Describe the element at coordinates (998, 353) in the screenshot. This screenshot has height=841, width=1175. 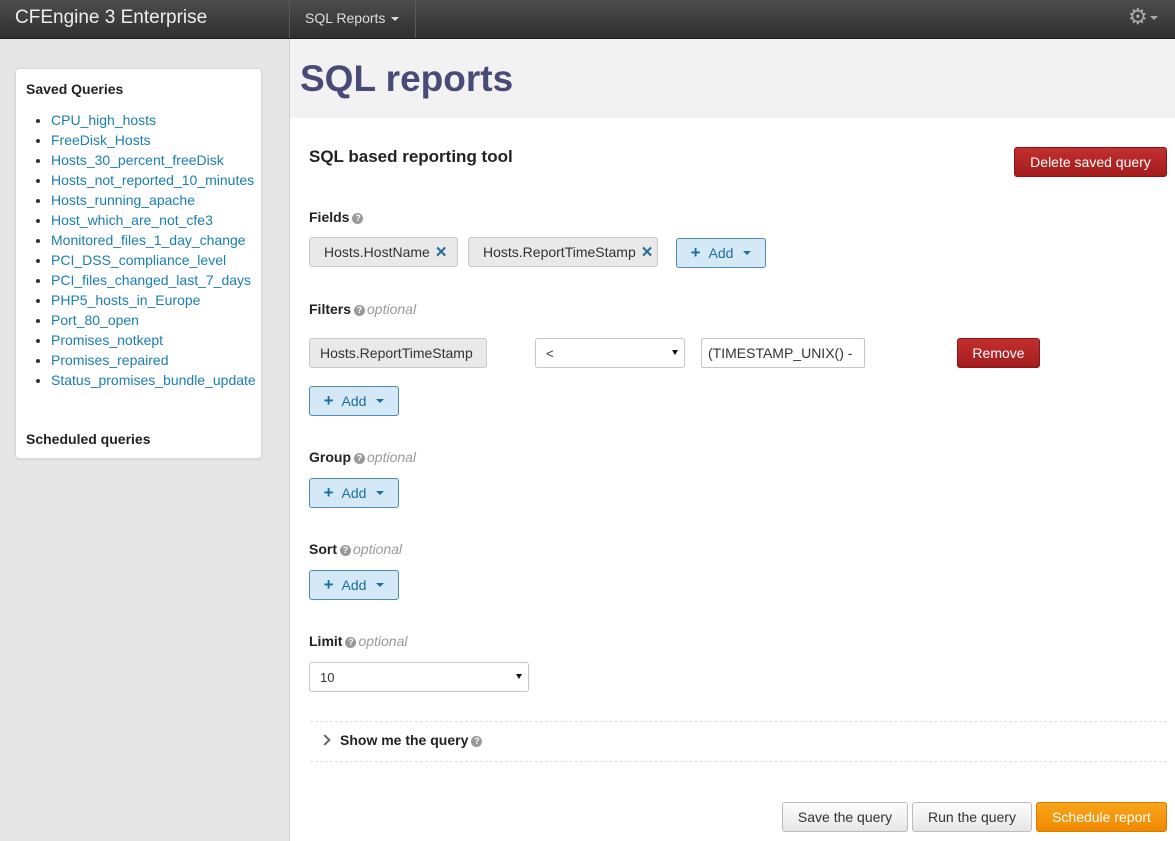
I see `filter-remove-button: Remove` at that location.